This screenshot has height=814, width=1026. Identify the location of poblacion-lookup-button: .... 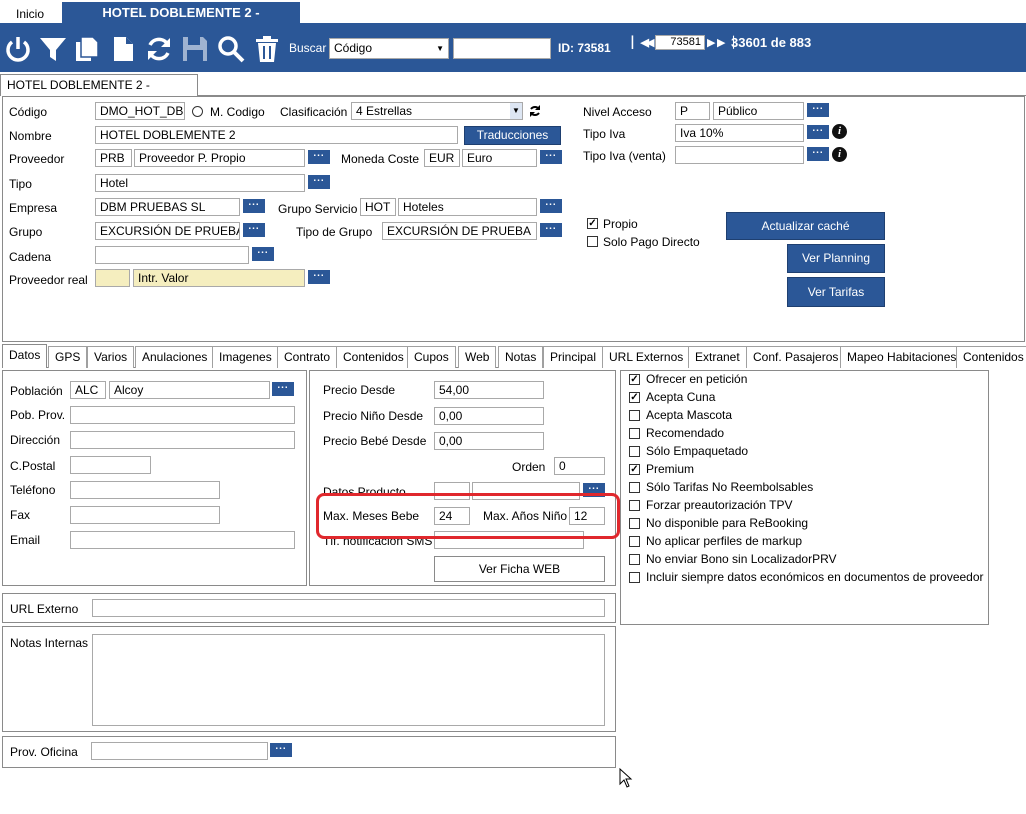
(283, 388).